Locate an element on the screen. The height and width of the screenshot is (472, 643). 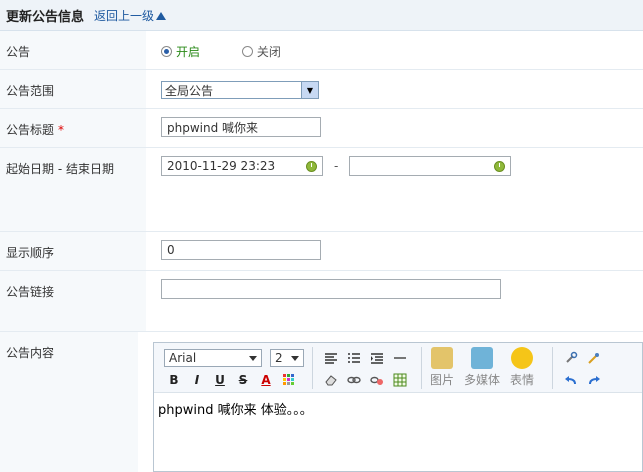
row-title: 公告标题 * phpwind 喊你来 is located at coordinates (321, 128).